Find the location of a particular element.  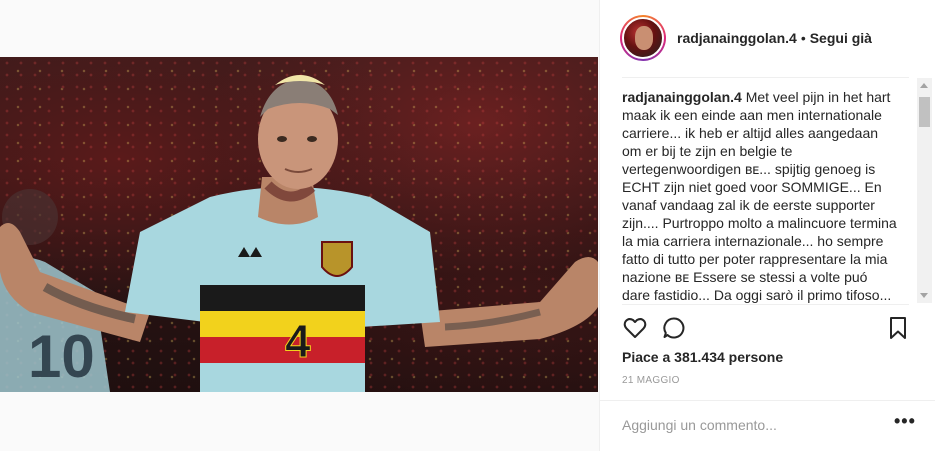

comment-input is located at coordinates (752, 425).